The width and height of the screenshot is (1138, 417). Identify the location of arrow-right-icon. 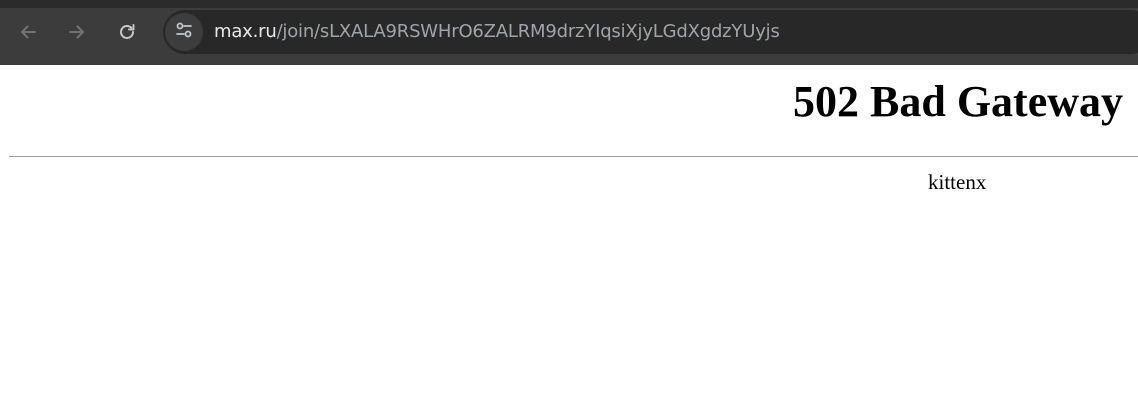
(77, 32).